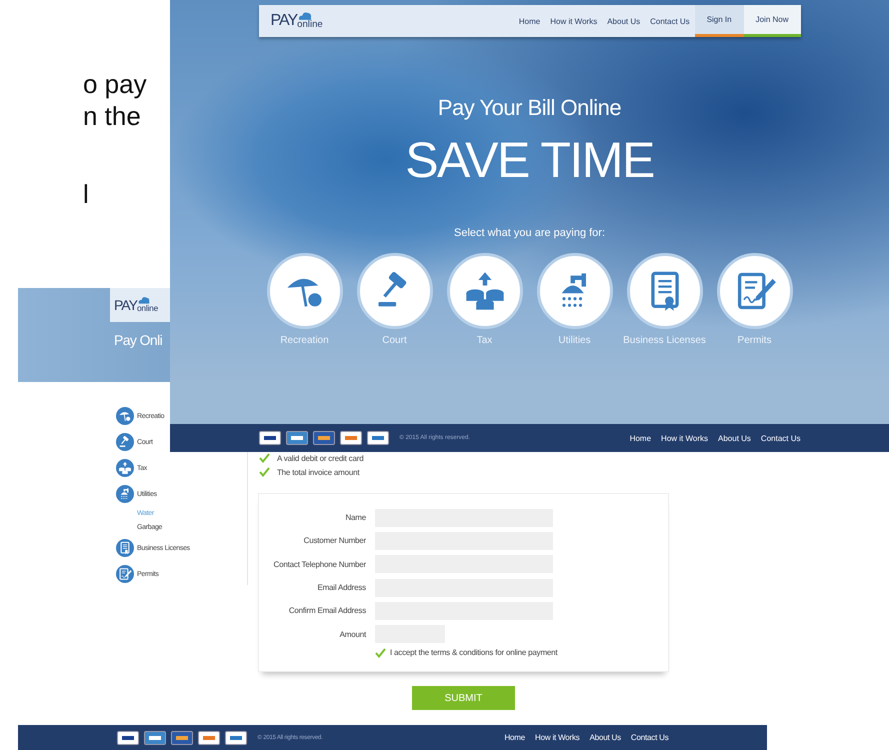 This screenshot has width=889, height=750. What do you see at coordinates (574, 340) in the screenshot?
I see `category-label: Utilities` at bounding box center [574, 340].